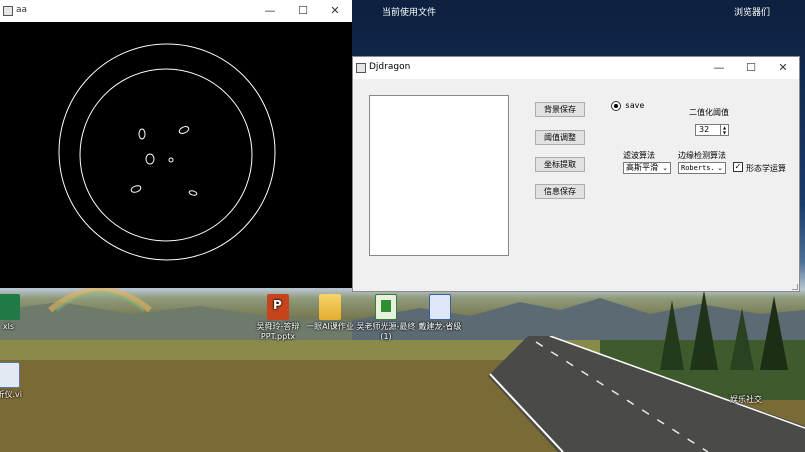 The width and height of the screenshot is (805, 452). I want to click on desktop-icon-label: 一眼AI课作业, so click(330, 326).